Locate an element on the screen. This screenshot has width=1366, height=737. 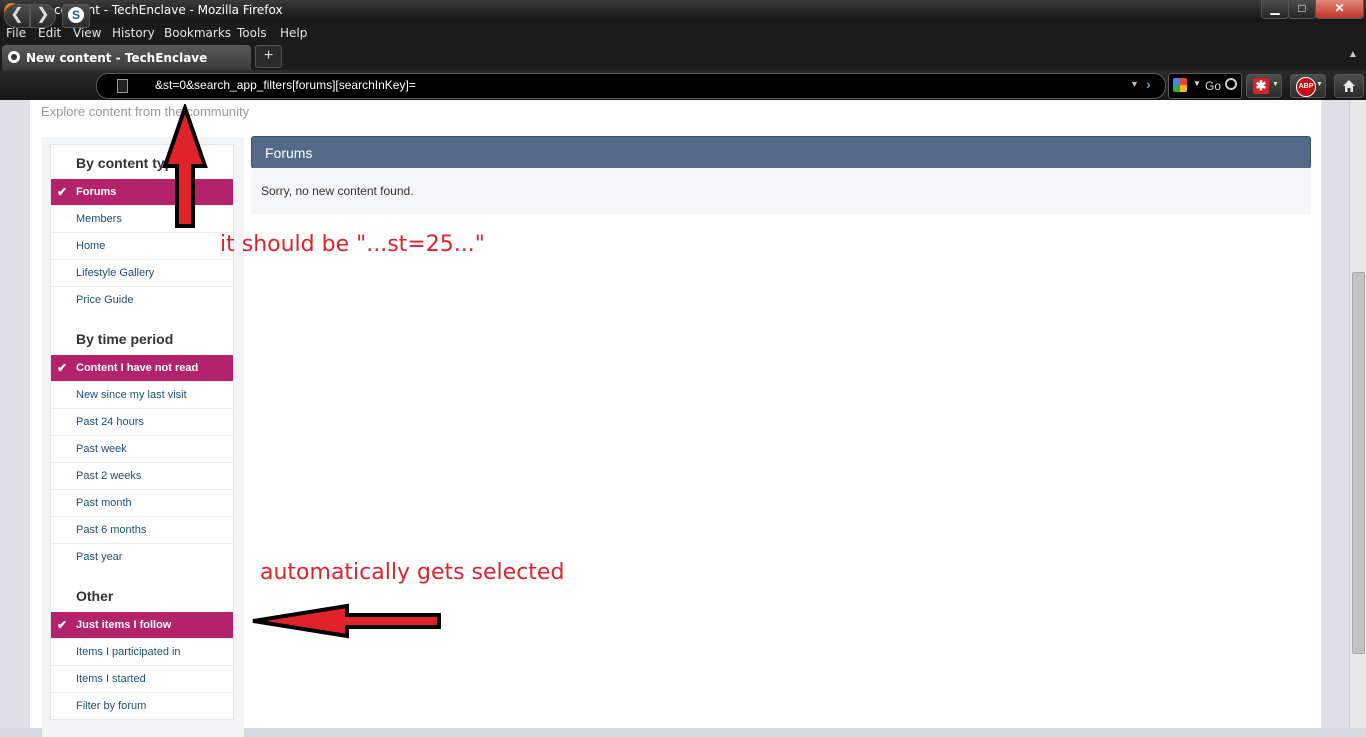
addon-button: ✱ ▼ is located at coordinates (1264, 86).